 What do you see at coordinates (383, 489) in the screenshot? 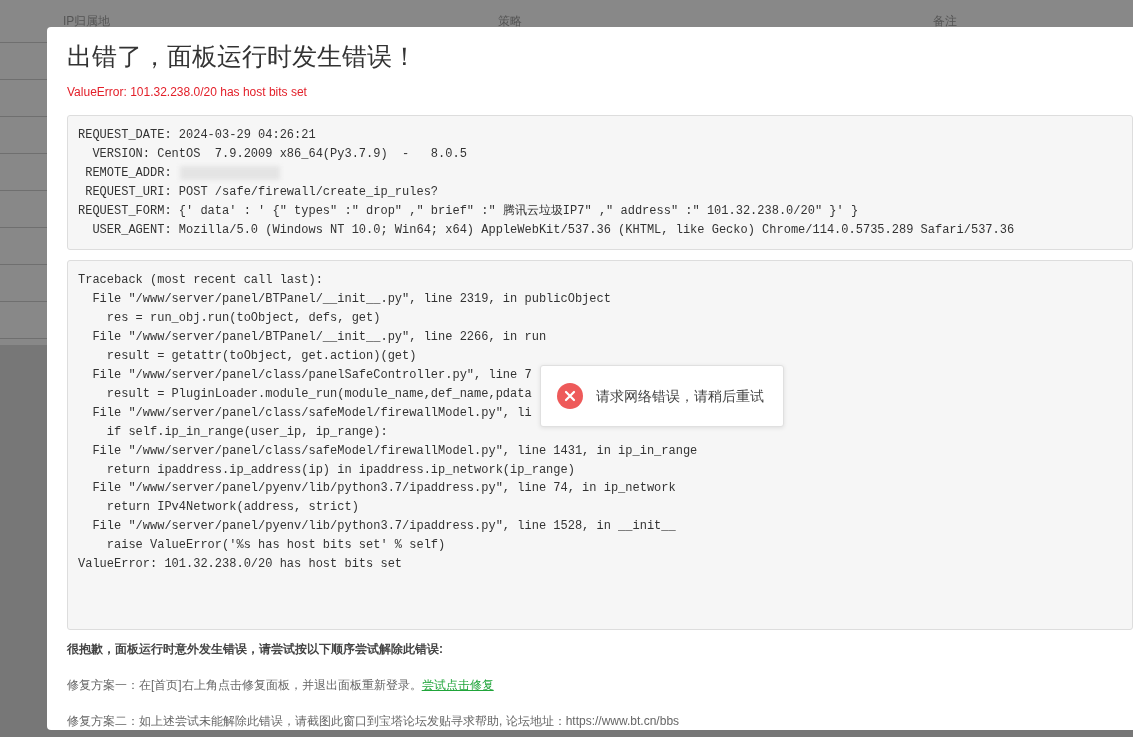
I see `code-line: File "/www/server/panel/pyenv/lib/python3.7/ipaddress.py", line 74, in ip_network` at bounding box center [383, 489].